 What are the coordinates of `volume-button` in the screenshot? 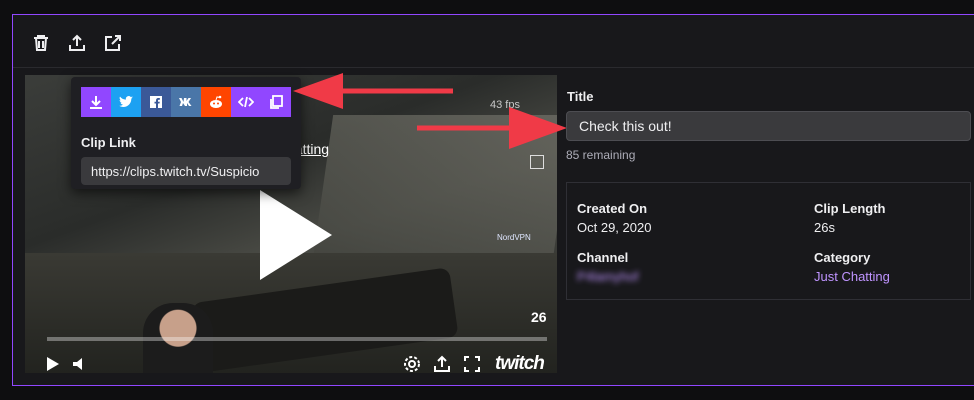 It's located at (80, 363).